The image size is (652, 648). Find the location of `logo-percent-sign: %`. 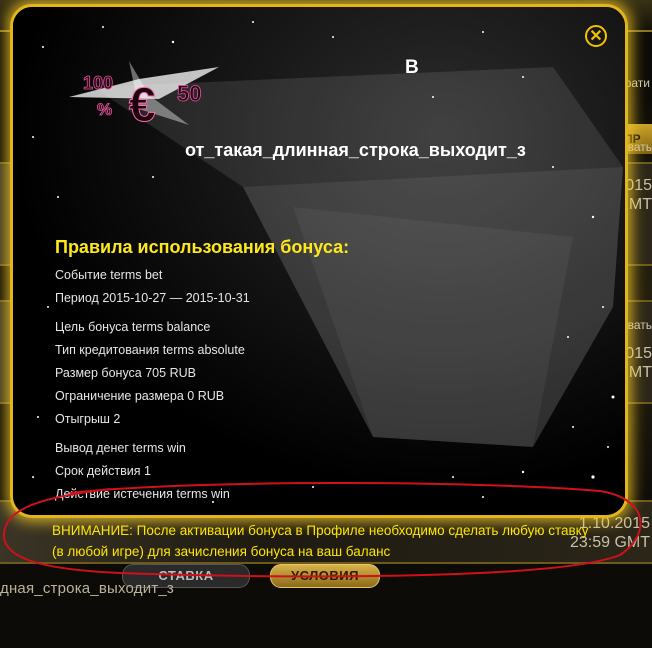

logo-percent-sign: % is located at coordinates (104, 109).